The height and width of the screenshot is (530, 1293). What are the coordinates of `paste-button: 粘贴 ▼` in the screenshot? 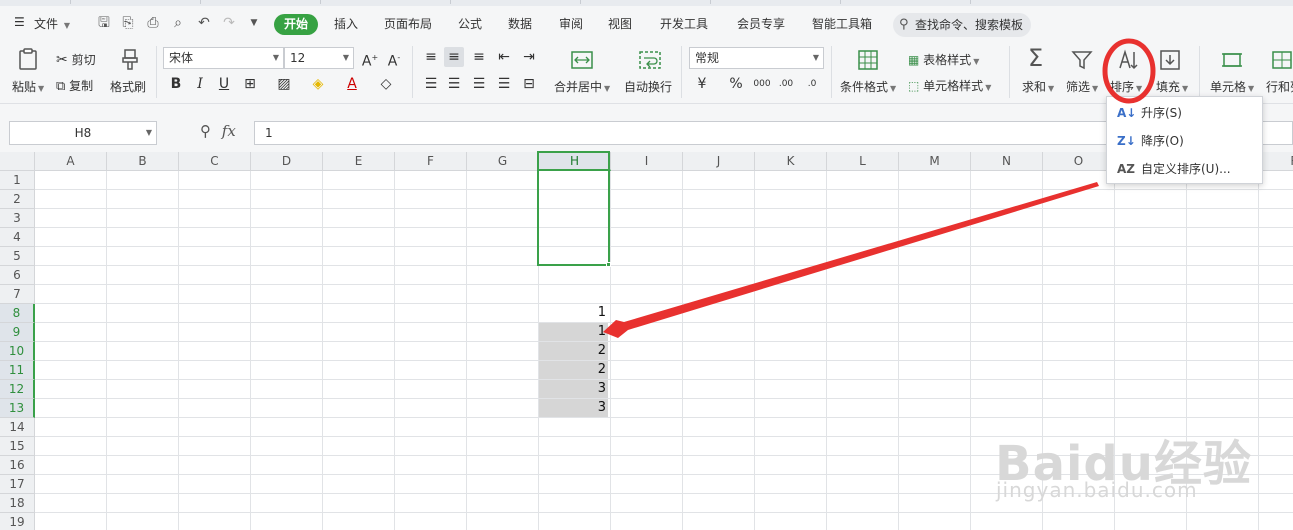 It's located at (28, 86).